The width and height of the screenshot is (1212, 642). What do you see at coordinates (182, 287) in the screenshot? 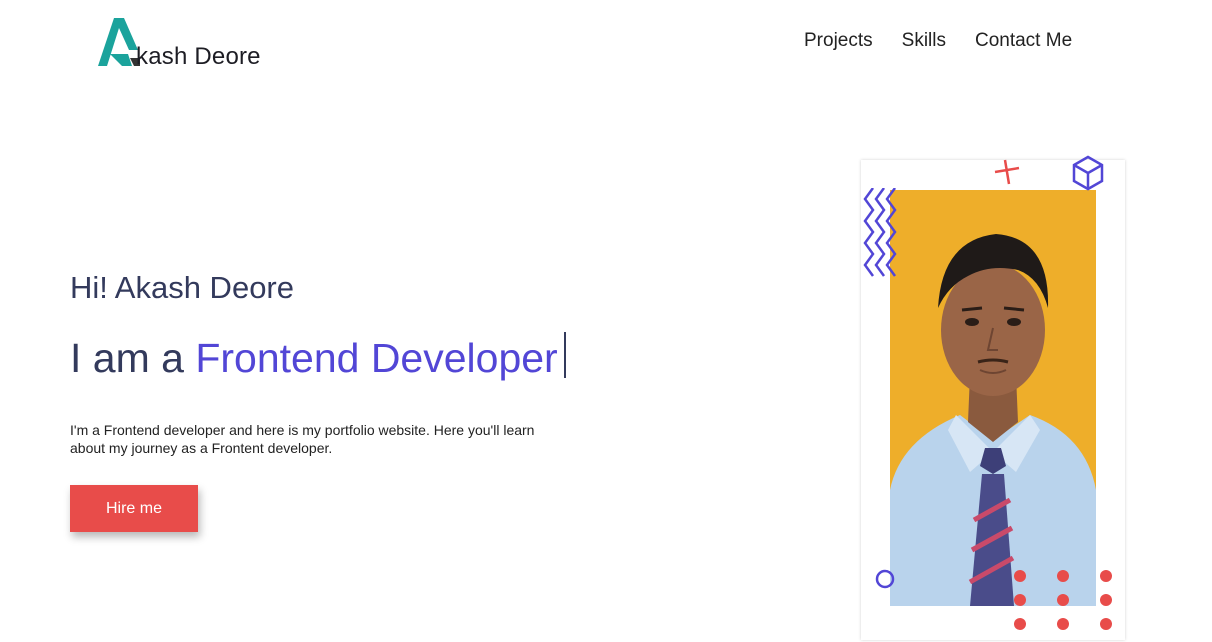
I see `hero-greeting: Hi! Akash Deore` at bounding box center [182, 287].